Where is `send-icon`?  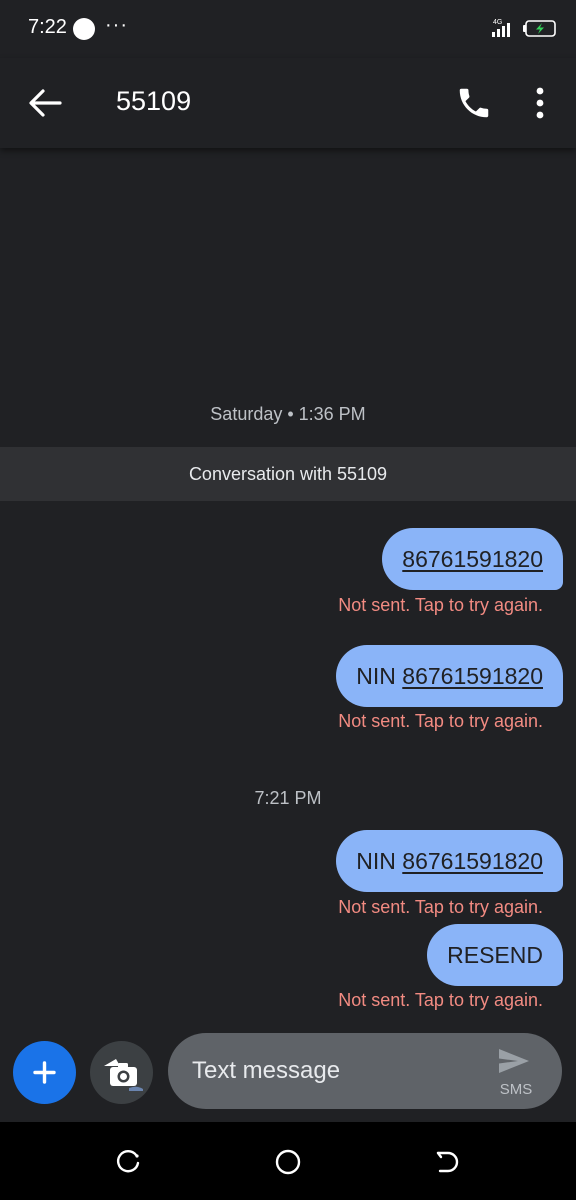
send-icon is located at coordinates (514, 1061).